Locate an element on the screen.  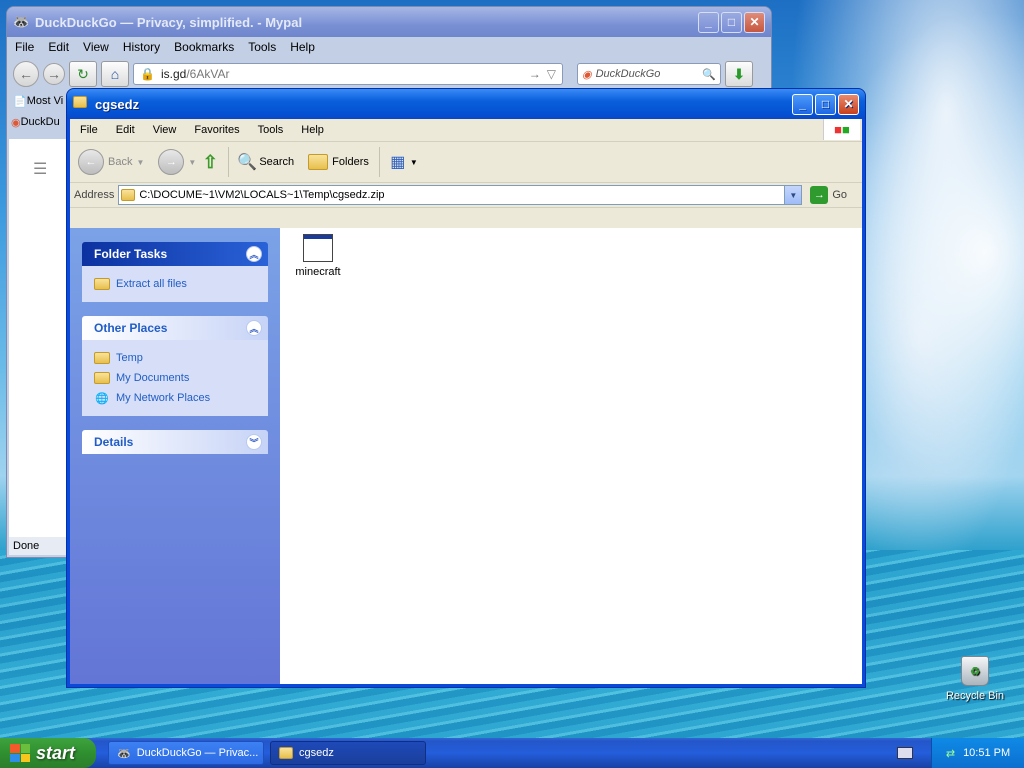
menu-favorites: Favorites is located at coordinates (216, 130).